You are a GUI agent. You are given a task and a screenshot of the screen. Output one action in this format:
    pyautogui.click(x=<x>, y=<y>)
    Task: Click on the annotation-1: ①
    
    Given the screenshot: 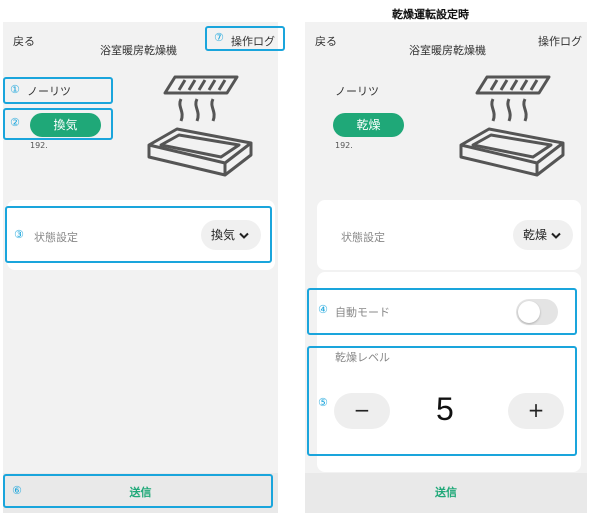 What is the action you would take?
    pyautogui.click(x=15, y=89)
    